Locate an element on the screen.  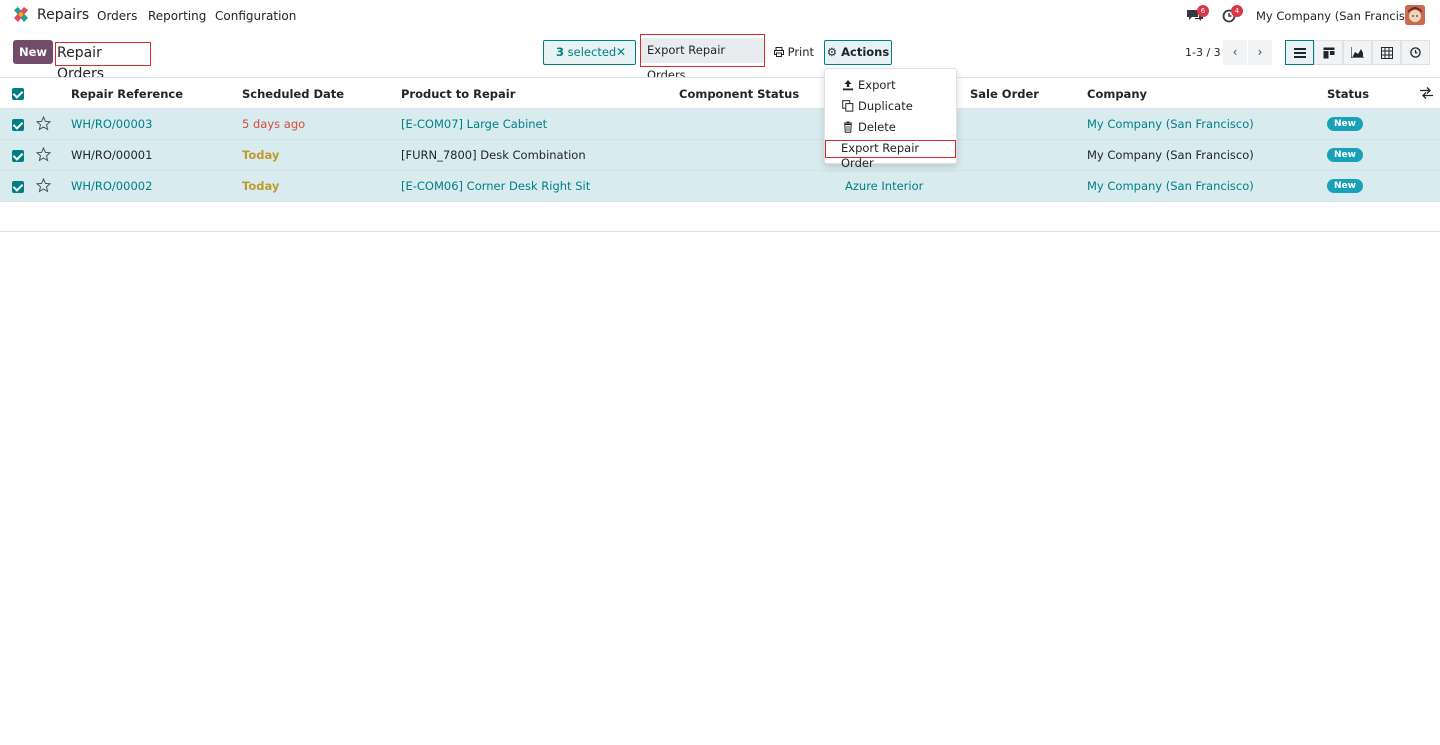
menu-item-delete: Delete is located at coordinates (890, 127).